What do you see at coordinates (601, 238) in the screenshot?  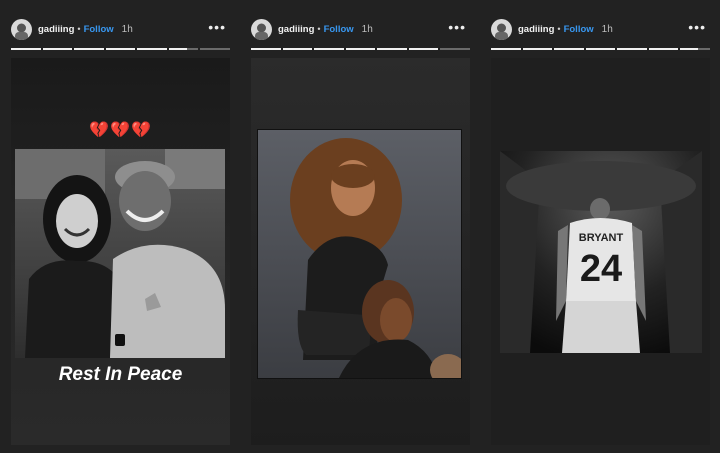 I see `jersey-name: BRYANT` at bounding box center [601, 238].